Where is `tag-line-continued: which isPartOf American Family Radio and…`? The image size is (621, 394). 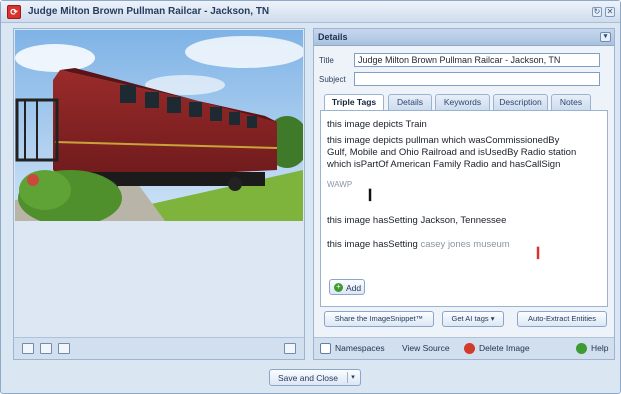
tag-line-continued: which isPartOf American Family Radio and… is located at coordinates (444, 164).